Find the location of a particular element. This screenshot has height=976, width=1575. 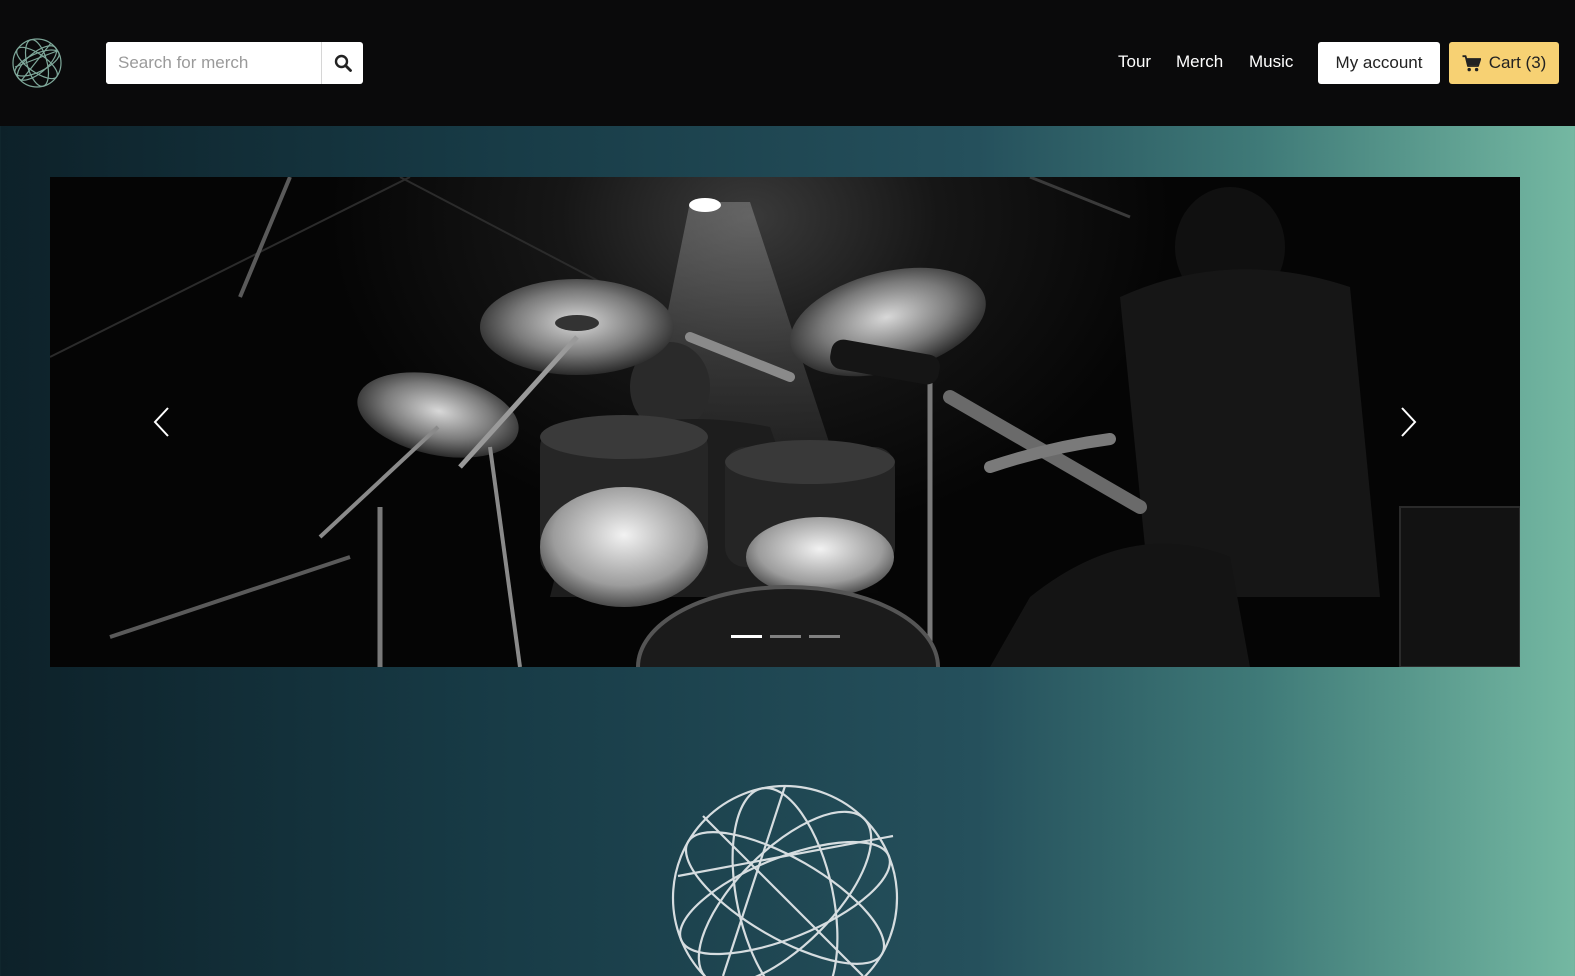

nav-link-music: Music is located at coordinates (1271, 62).